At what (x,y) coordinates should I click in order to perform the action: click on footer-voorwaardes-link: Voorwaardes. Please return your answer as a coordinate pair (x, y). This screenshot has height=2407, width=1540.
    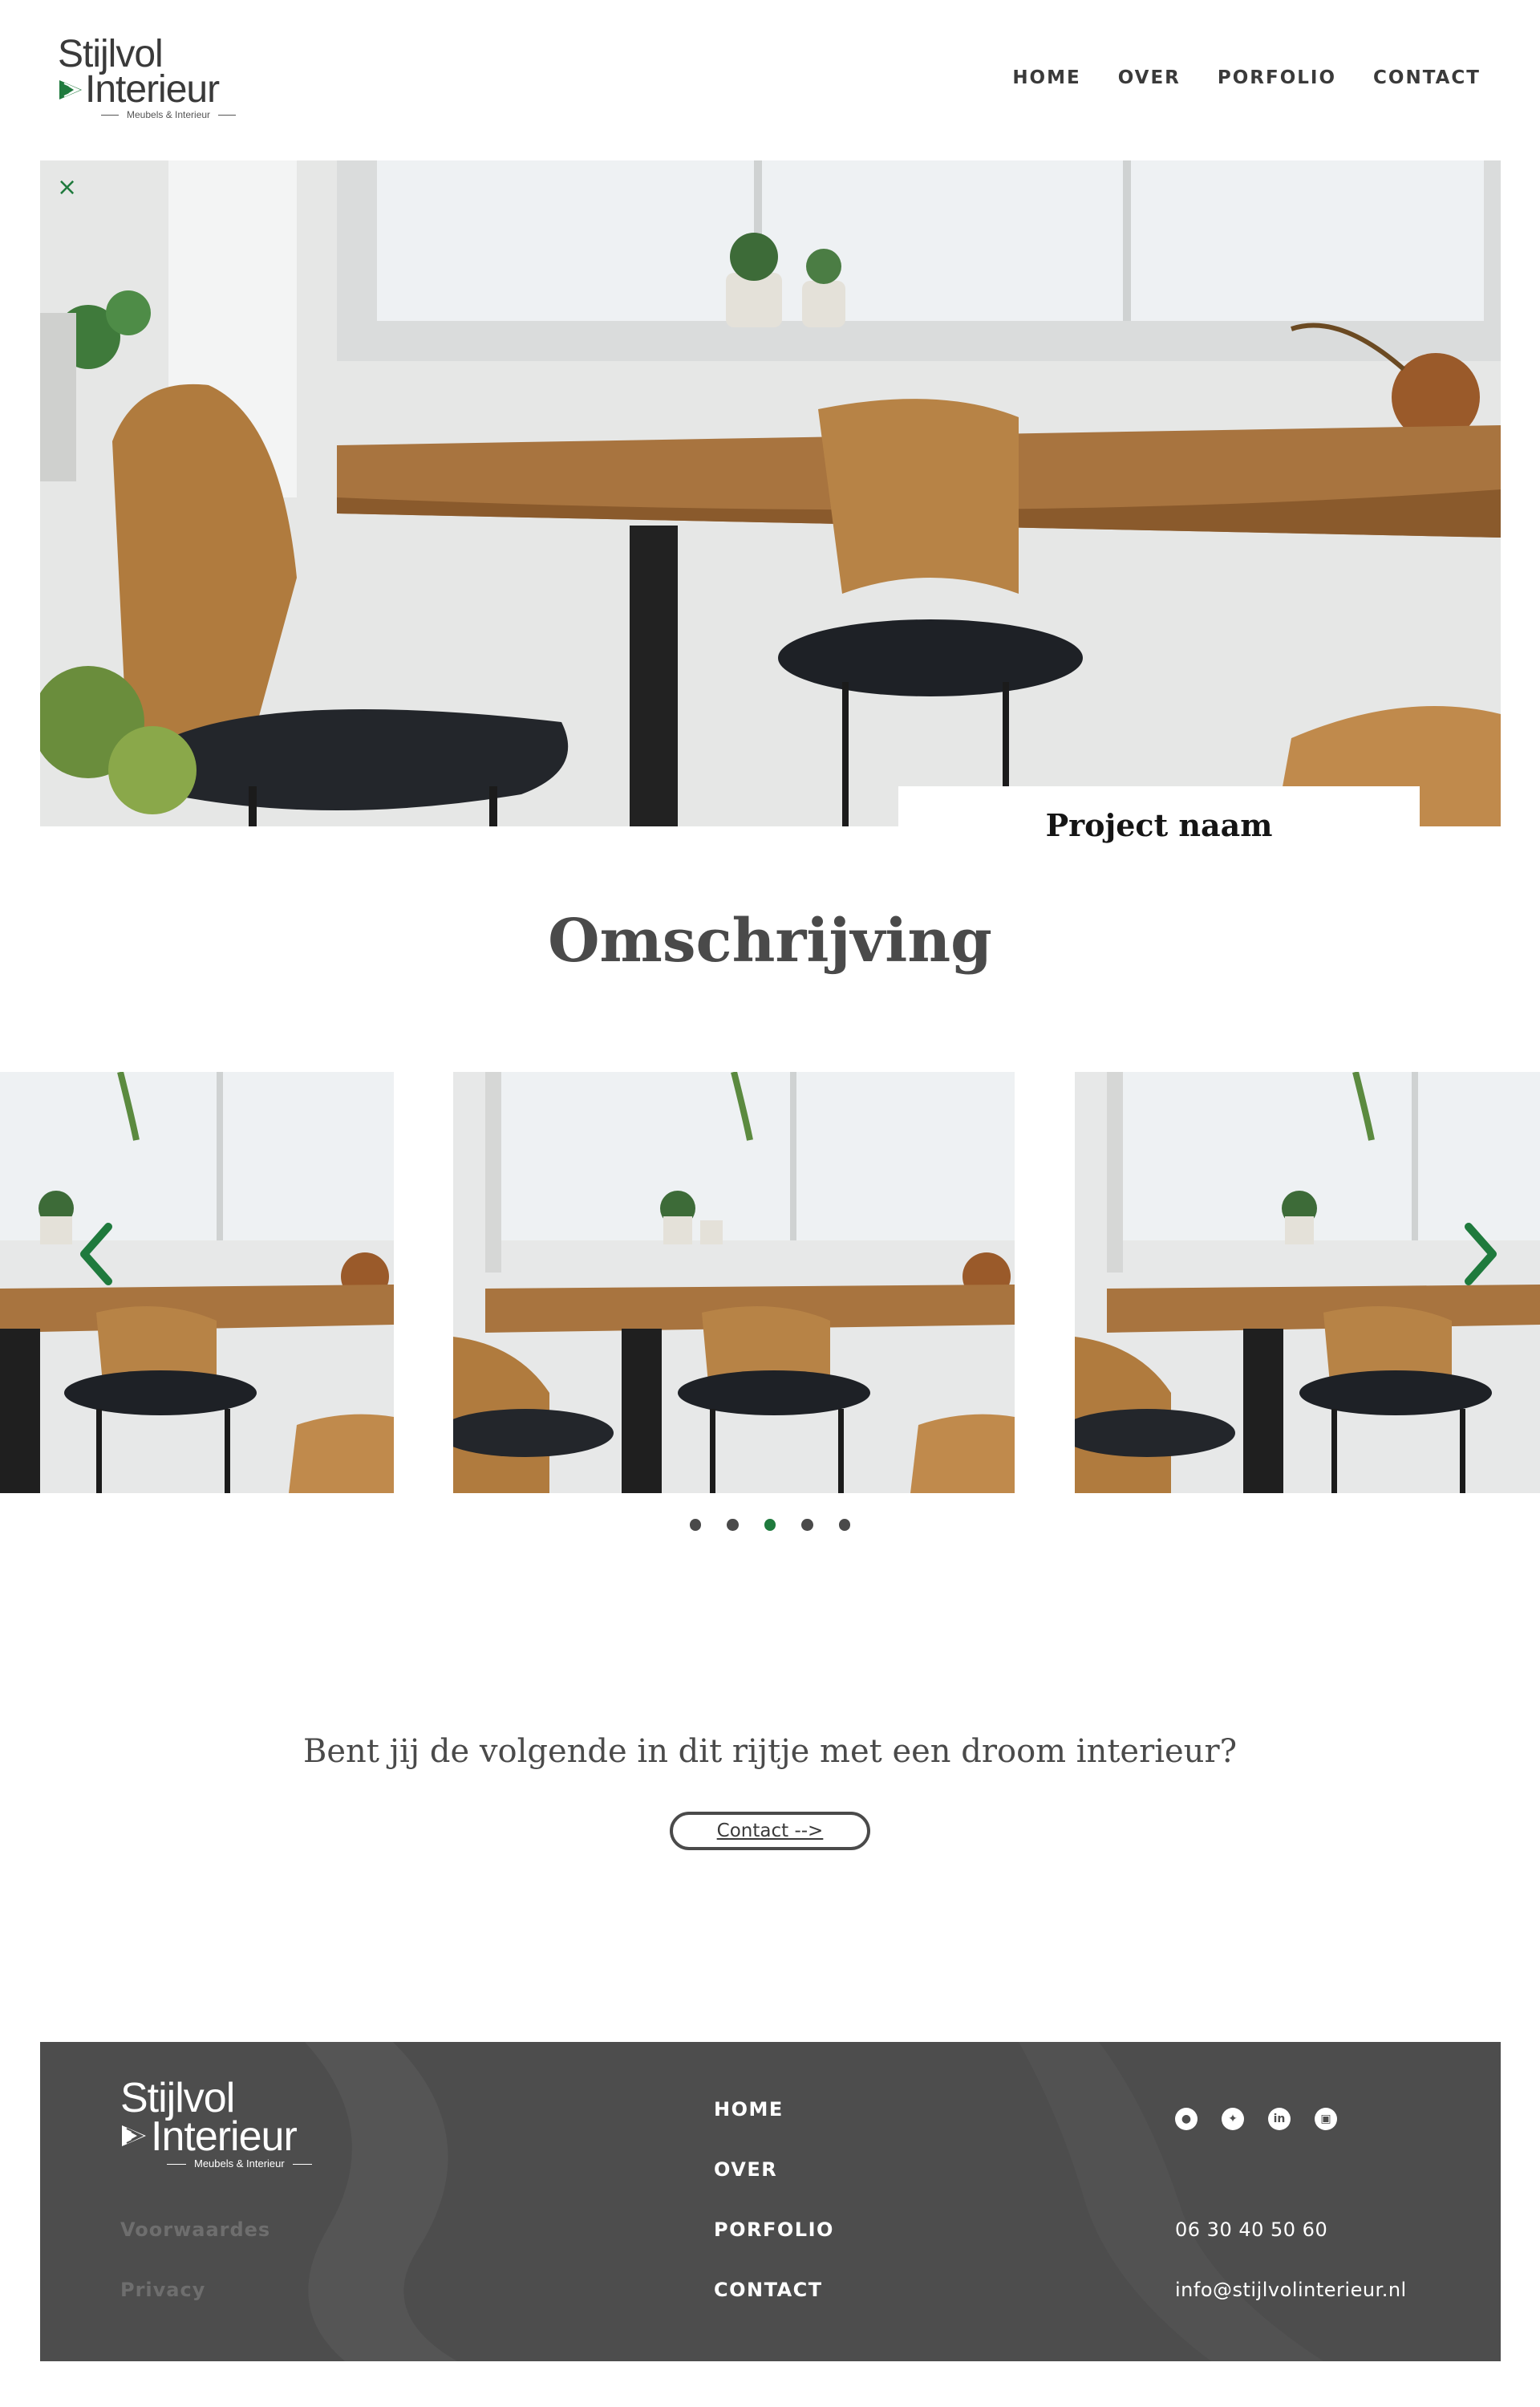
    Looking at the image, I should click on (195, 2229).